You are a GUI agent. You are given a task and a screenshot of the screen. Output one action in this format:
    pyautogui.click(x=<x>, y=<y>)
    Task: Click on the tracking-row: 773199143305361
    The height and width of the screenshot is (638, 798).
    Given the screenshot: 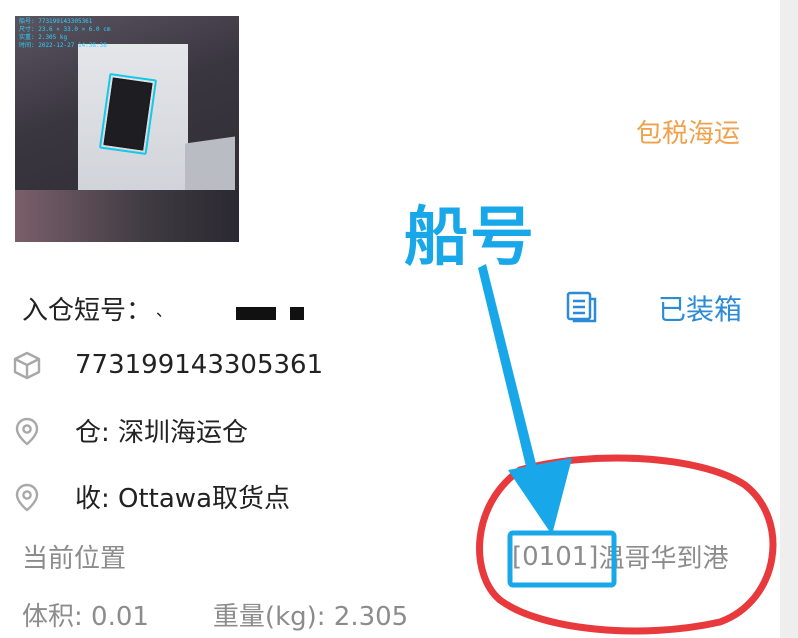 What is the action you would take?
    pyautogui.click(x=167, y=365)
    